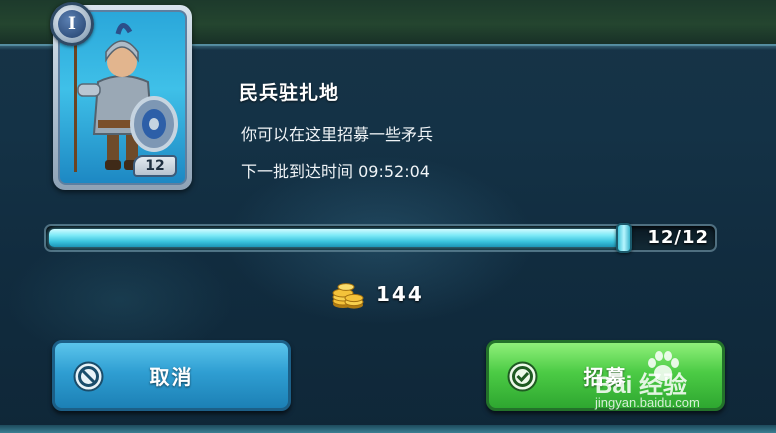 The width and height of the screenshot is (776, 433). I want to click on building-title: 民兵驻扎地, so click(289, 93).